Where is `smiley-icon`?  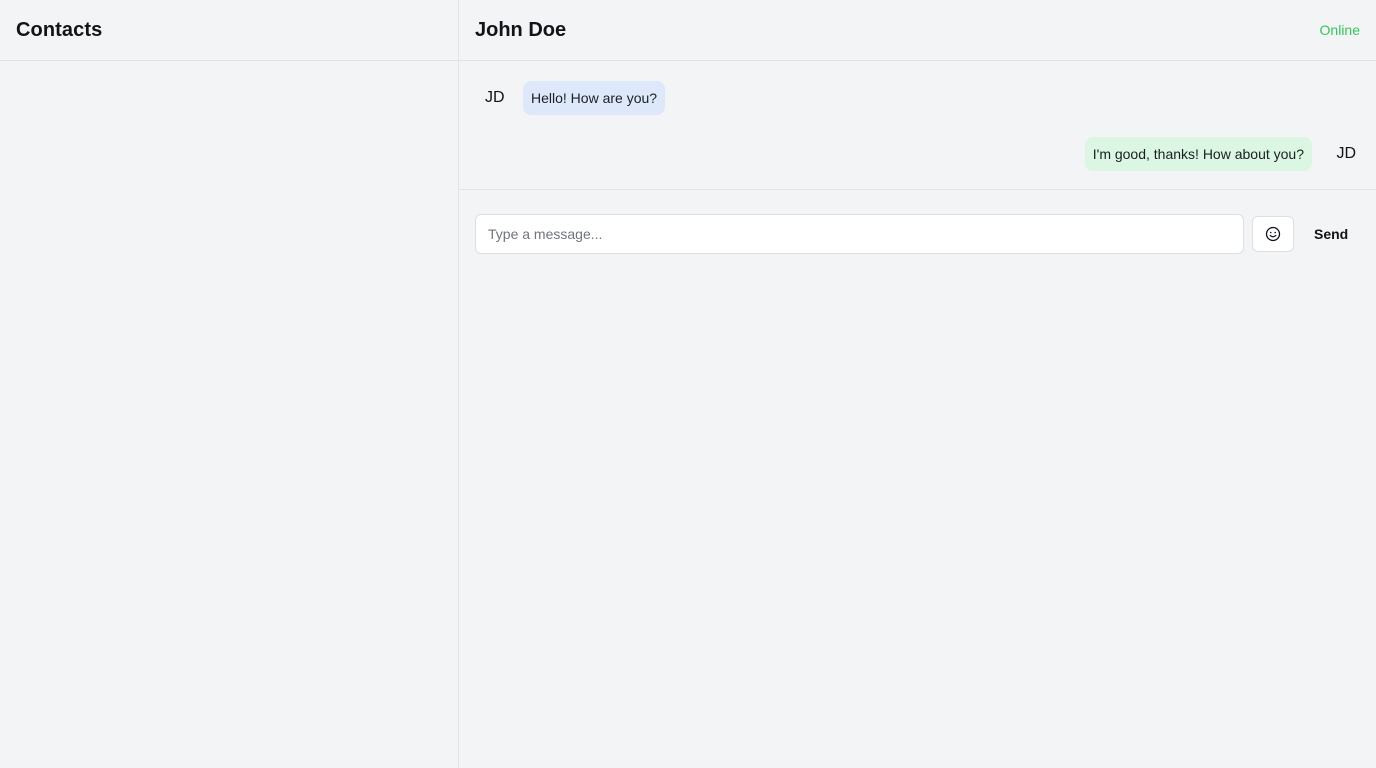 smiley-icon is located at coordinates (1273, 234).